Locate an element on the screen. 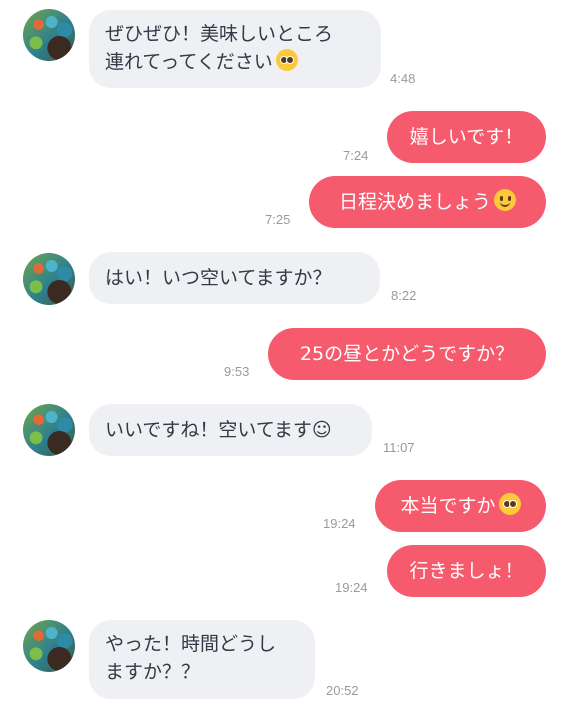  timestamp: 20:52 is located at coordinates (342, 690).